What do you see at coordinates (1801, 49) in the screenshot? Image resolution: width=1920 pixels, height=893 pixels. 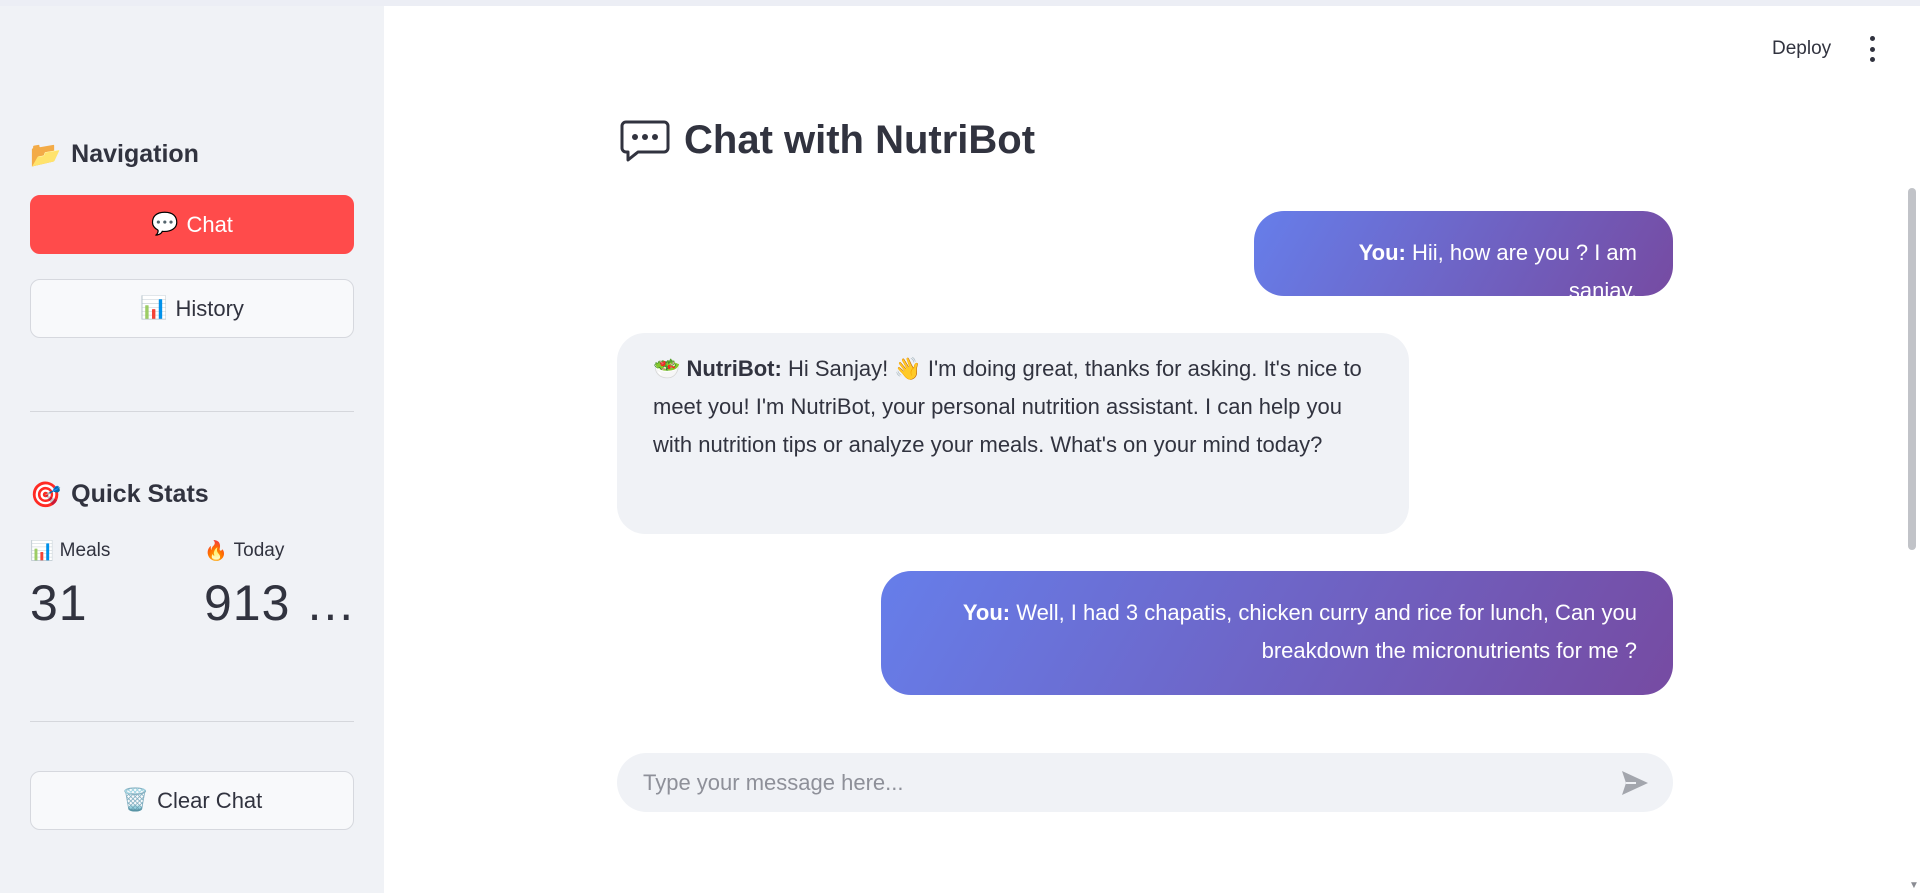 I see `deploy-button: Deploy` at bounding box center [1801, 49].